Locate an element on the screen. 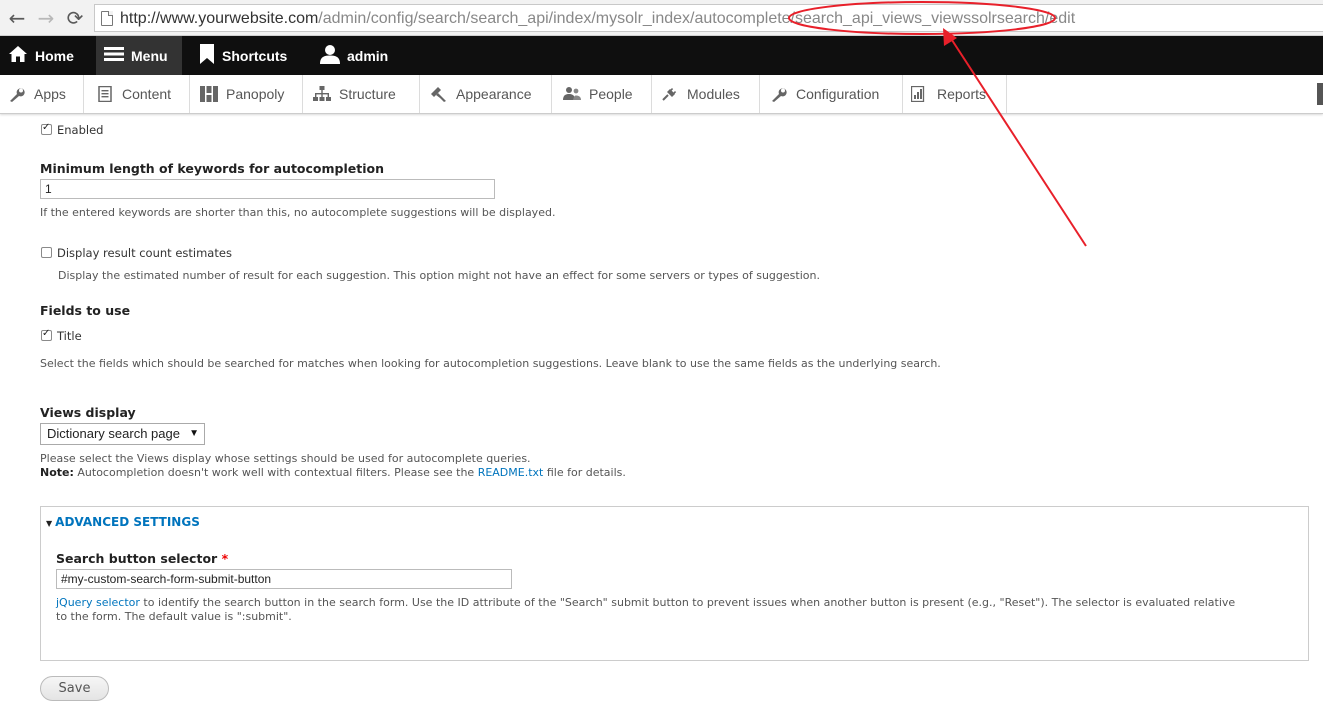  home-icon is located at coordinates (18, 55).